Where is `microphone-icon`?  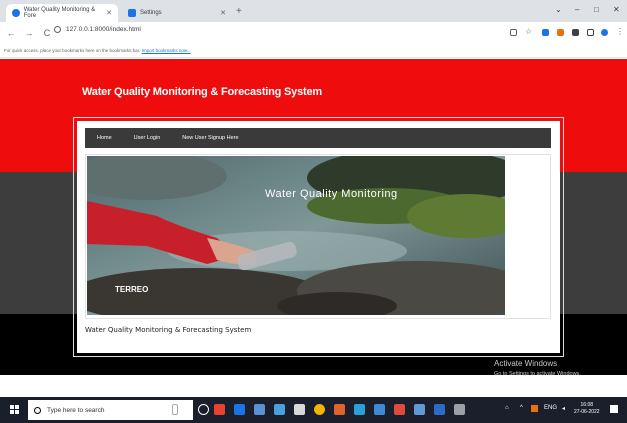
microphone-icon is located at coordinates (175, 409).